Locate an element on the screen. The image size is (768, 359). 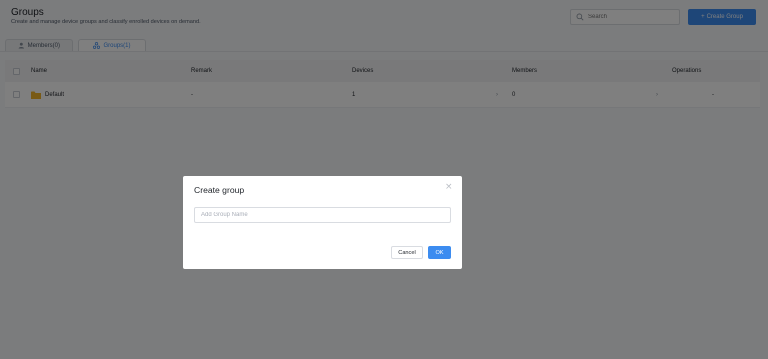
dialog-title: Create group is located at coordinates (219, 190).